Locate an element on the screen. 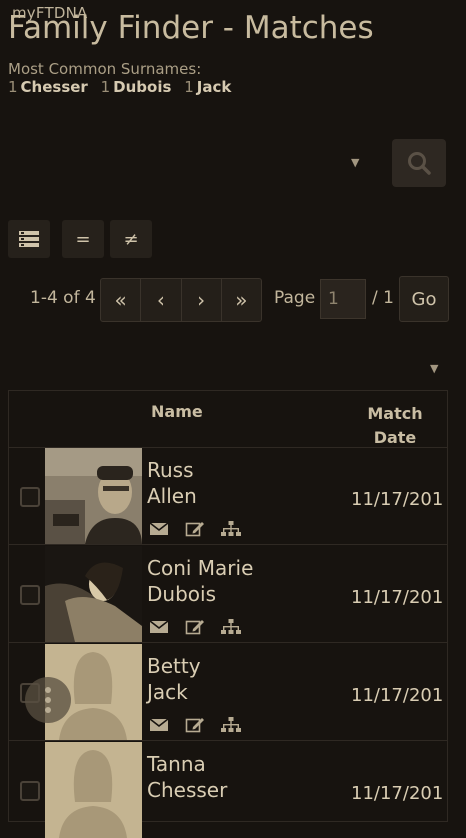 Image resolution: width=466 pixels, height=838 pixels. go-button: Go is located at coordinates (424, 299).